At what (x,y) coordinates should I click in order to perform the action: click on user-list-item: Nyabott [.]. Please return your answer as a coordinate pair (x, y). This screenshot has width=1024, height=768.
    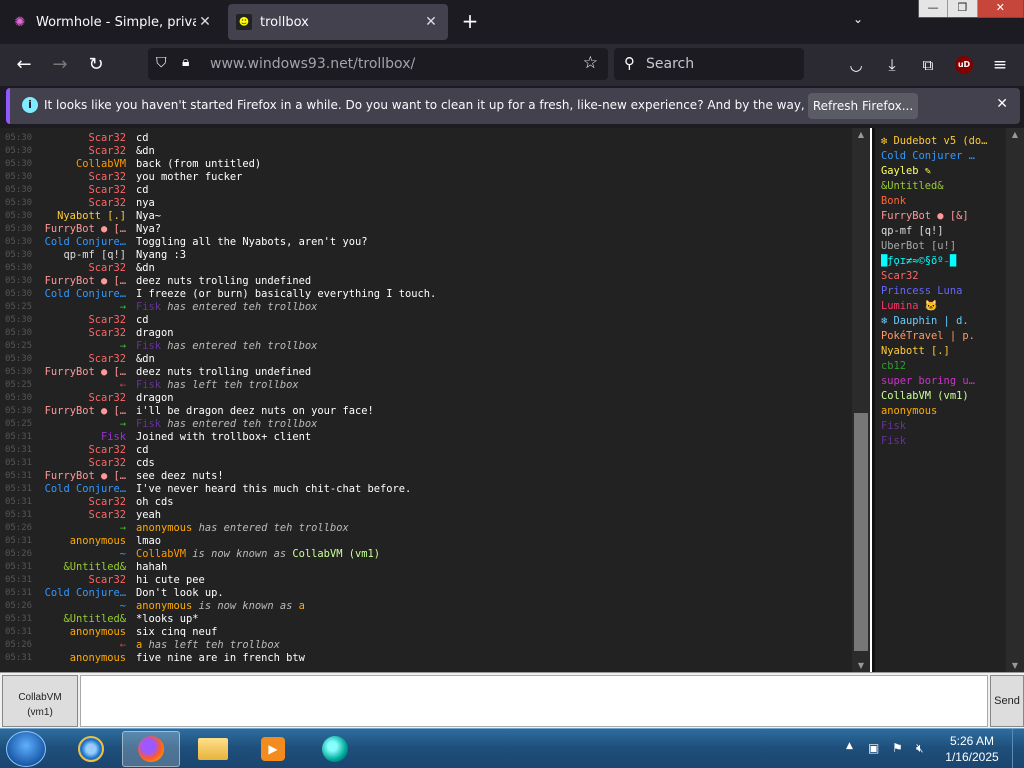
    Looking at the image, I should click on (944, 351).